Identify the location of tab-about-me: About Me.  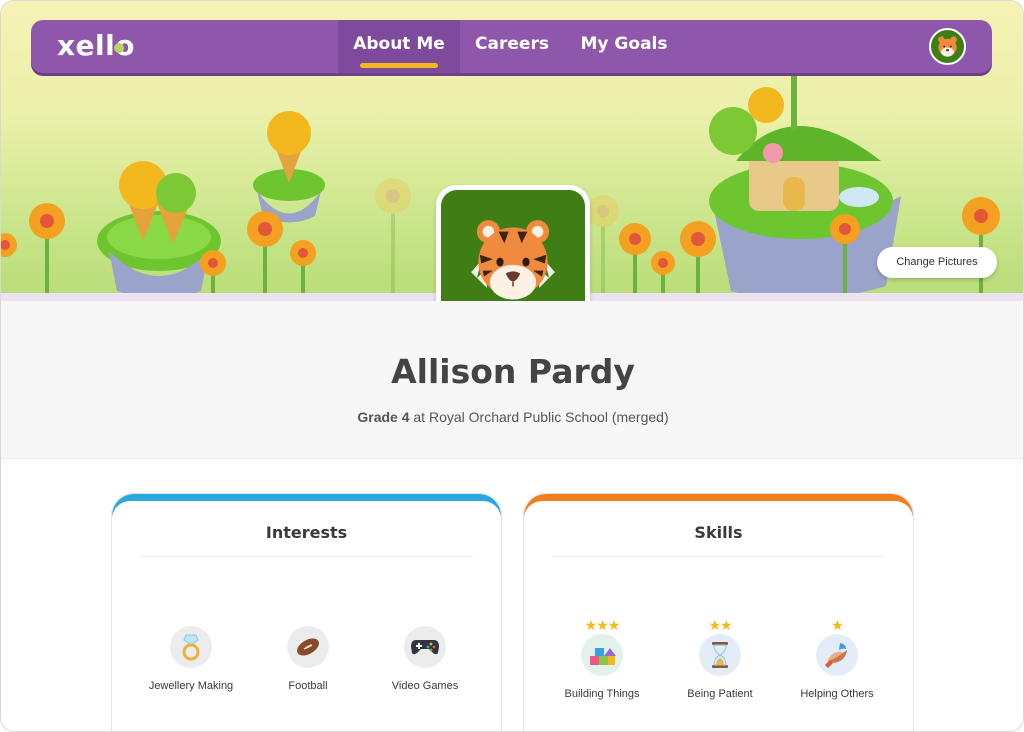
(399, 46).